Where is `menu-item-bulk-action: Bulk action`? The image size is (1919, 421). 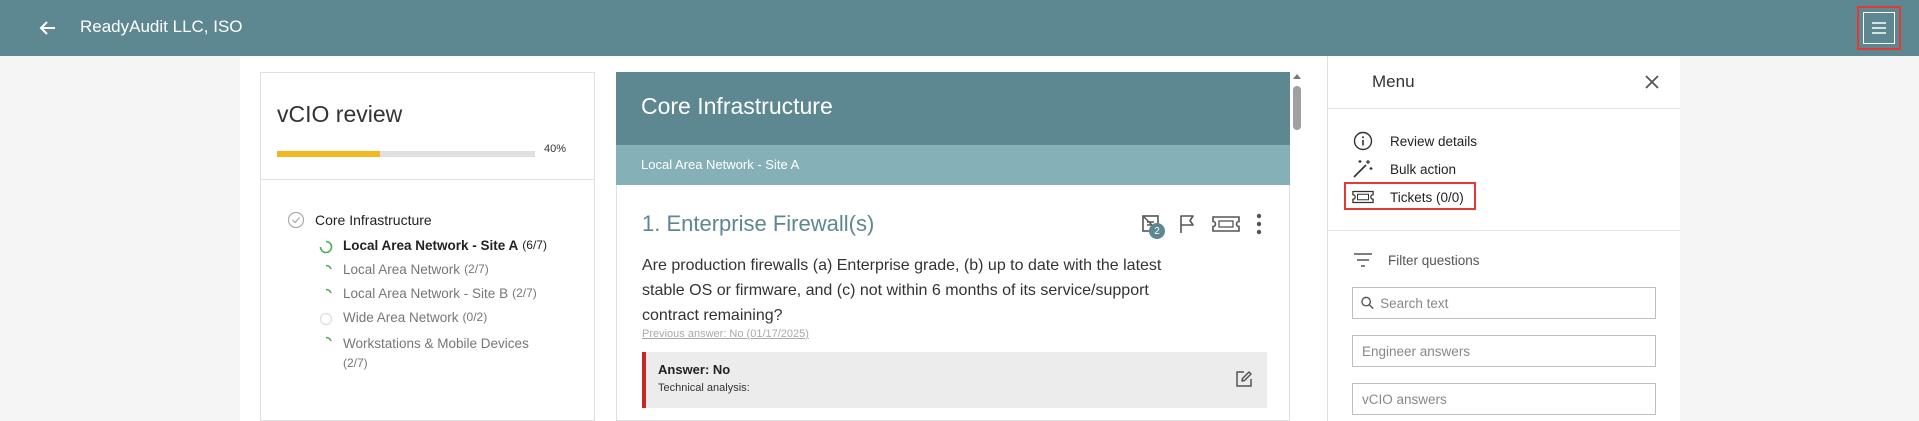
menu-item-bulk-action: Bulk action is located at coordinates (1404, 169).